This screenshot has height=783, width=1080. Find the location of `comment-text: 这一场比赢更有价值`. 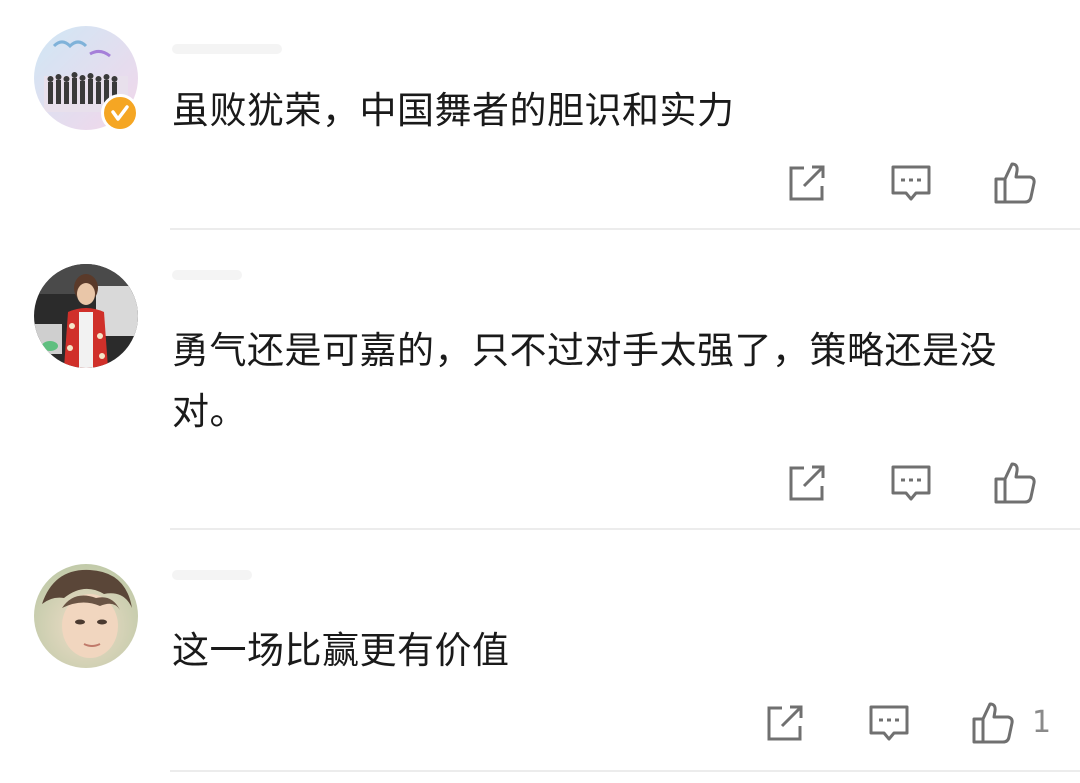

comment-text: 这一场比赢更有价值 is located at coordinates (341, 650).